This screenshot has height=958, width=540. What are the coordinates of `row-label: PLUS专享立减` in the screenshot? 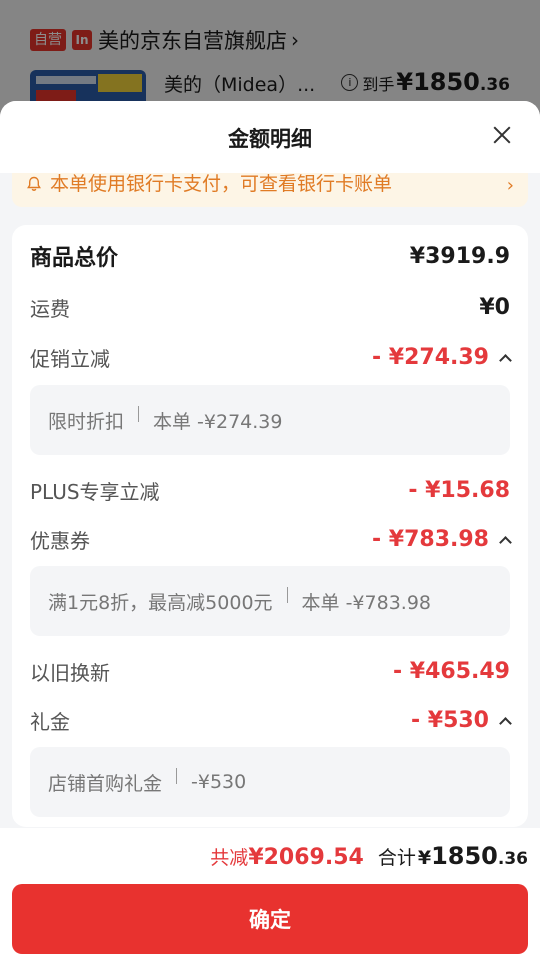 It's located at (95, 491).